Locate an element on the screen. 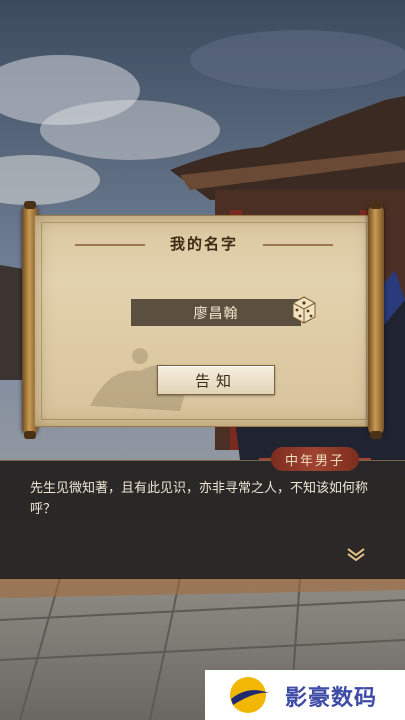  name-value: 廖昌翰 is located at coordinates (216, 313).